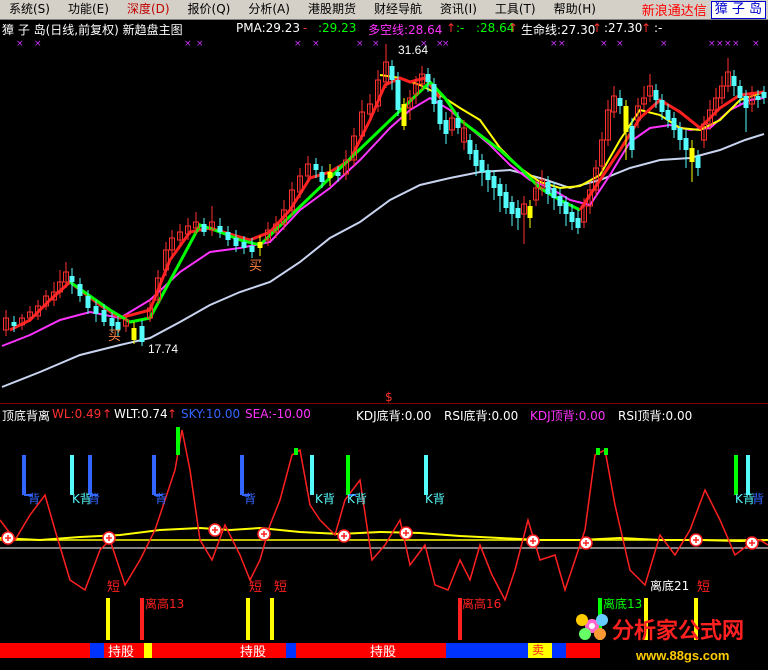 The width and height of the screenshot is (768, 670). Describe the element at coordinates (164, 603) in the screenshot. I see `top-dev-label-1: 离高13` at that location.